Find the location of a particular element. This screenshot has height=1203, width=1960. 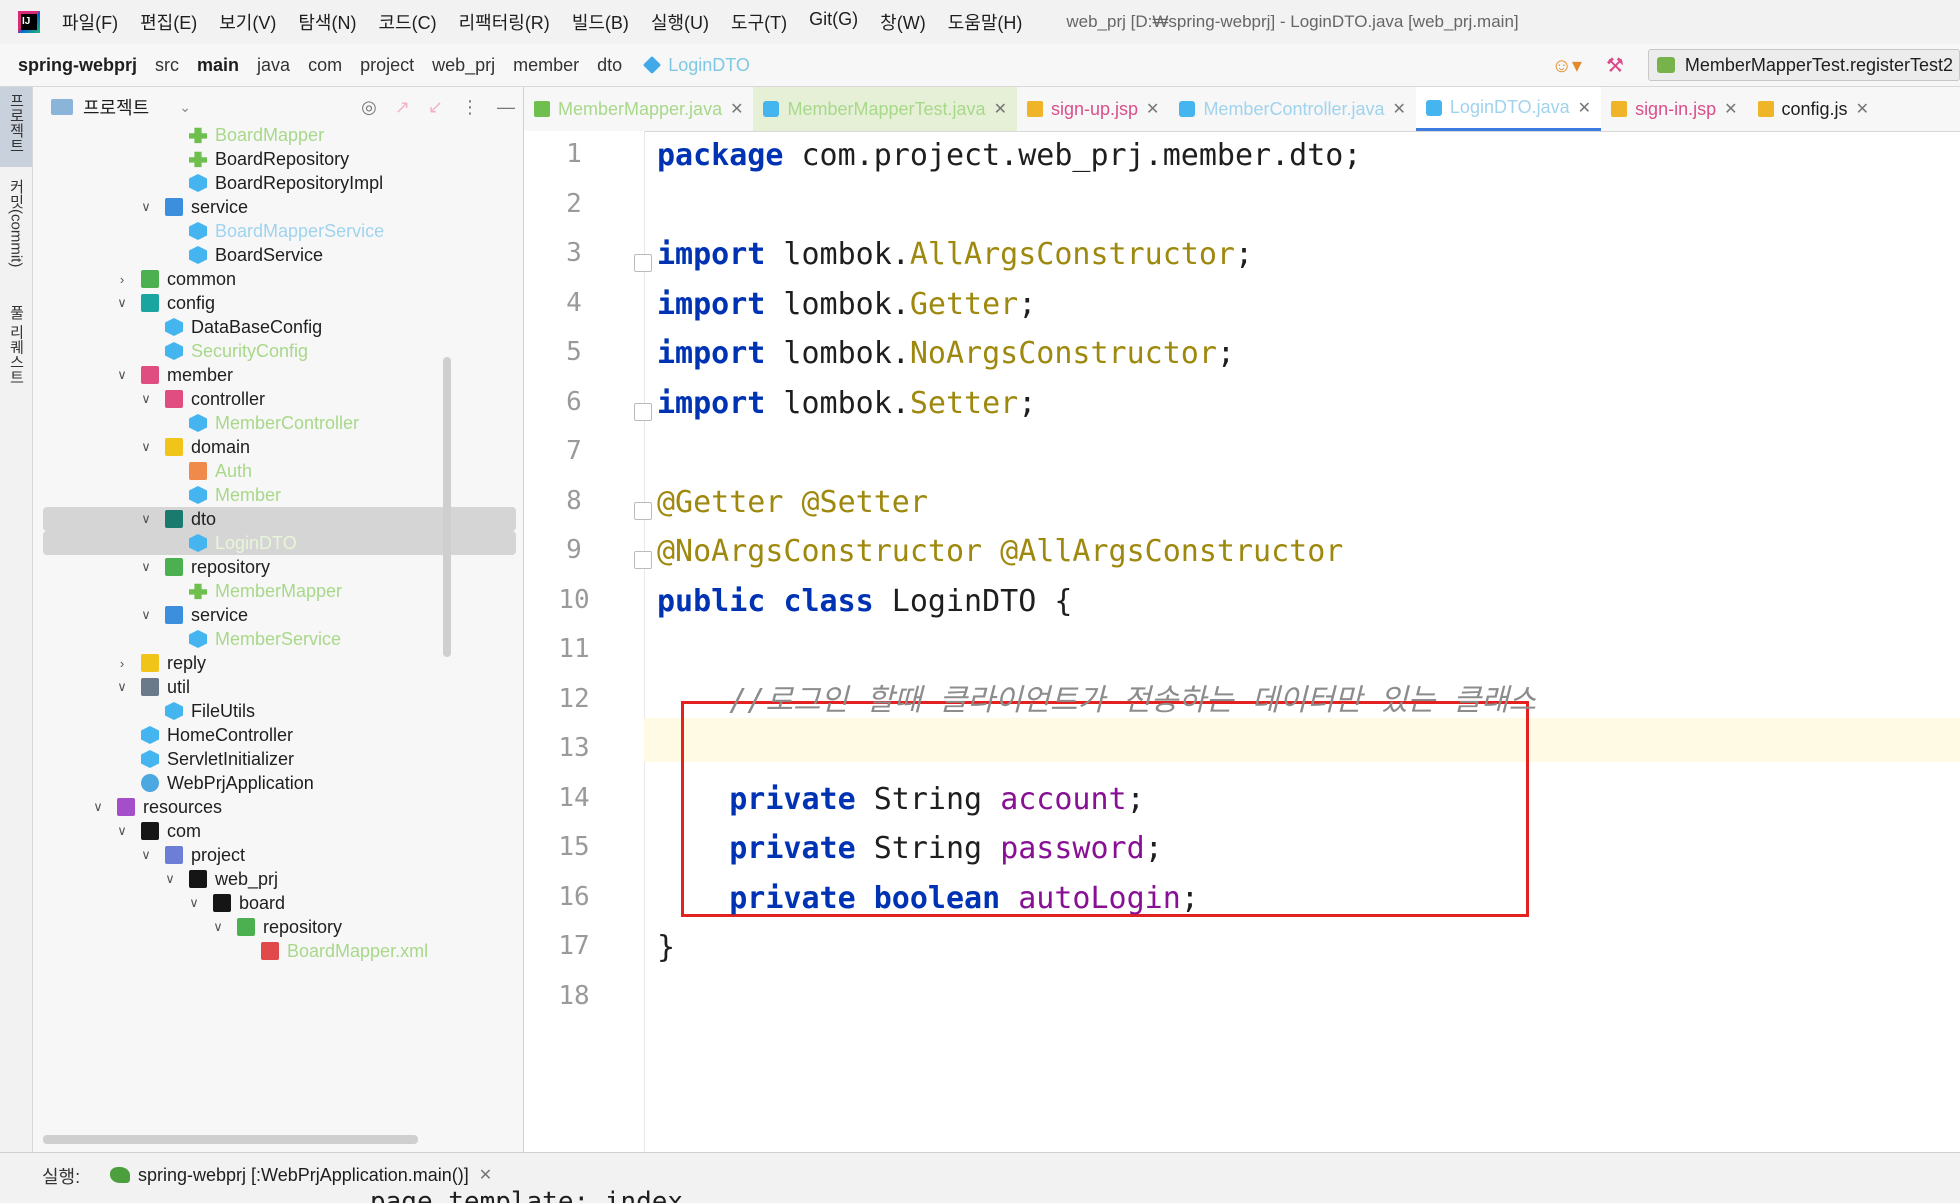

tree-item: ∨ repository is located at coordinates (275, 927).